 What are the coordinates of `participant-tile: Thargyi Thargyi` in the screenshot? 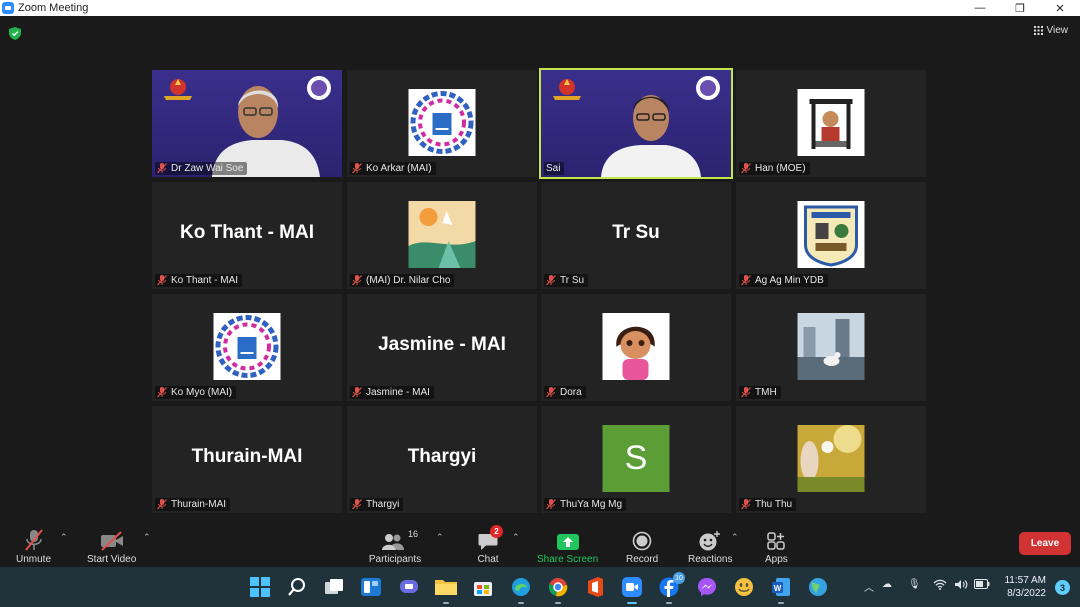 It's located at (442, 459).